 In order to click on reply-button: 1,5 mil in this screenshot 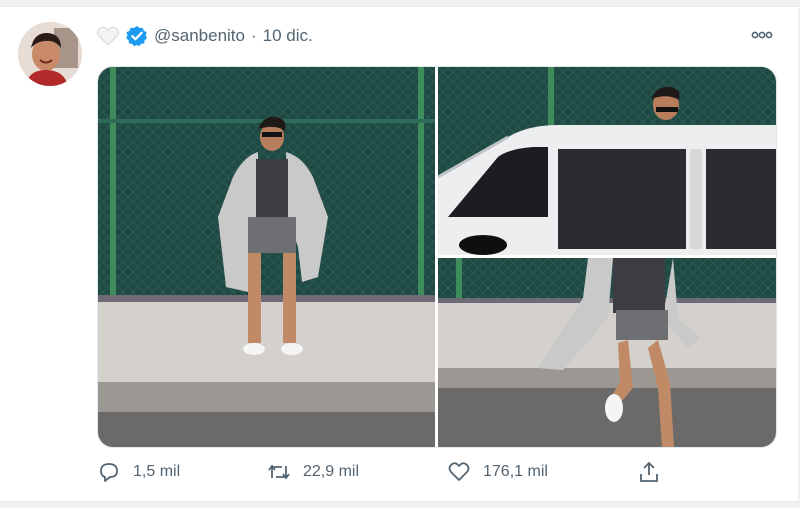, I will do `click(138, 472)`.